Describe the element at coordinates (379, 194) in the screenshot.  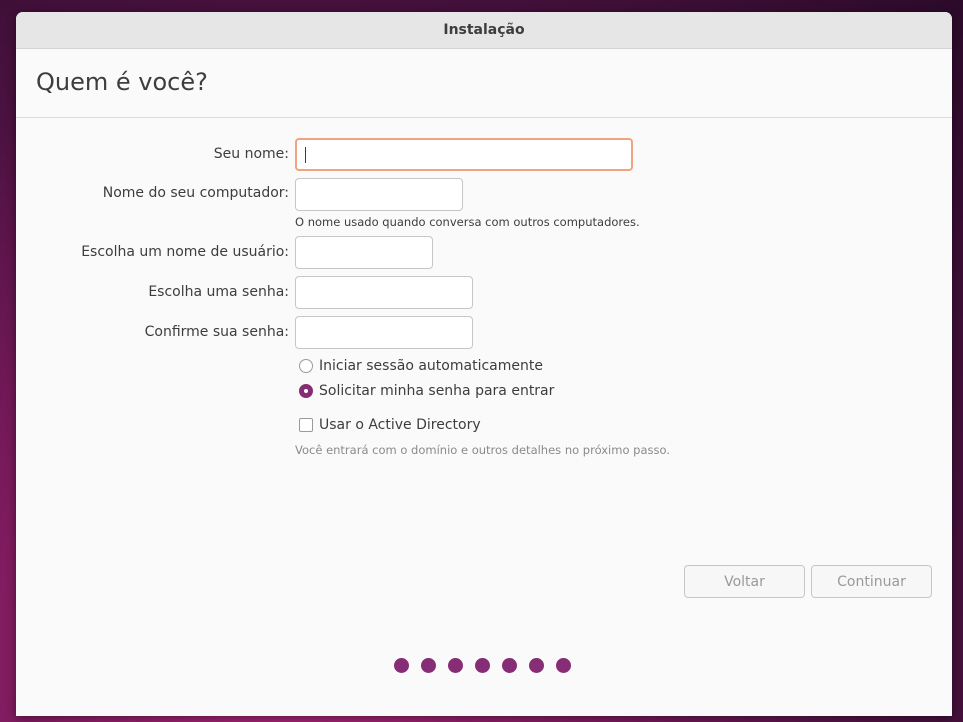
I see `computer-name-field` at that location.